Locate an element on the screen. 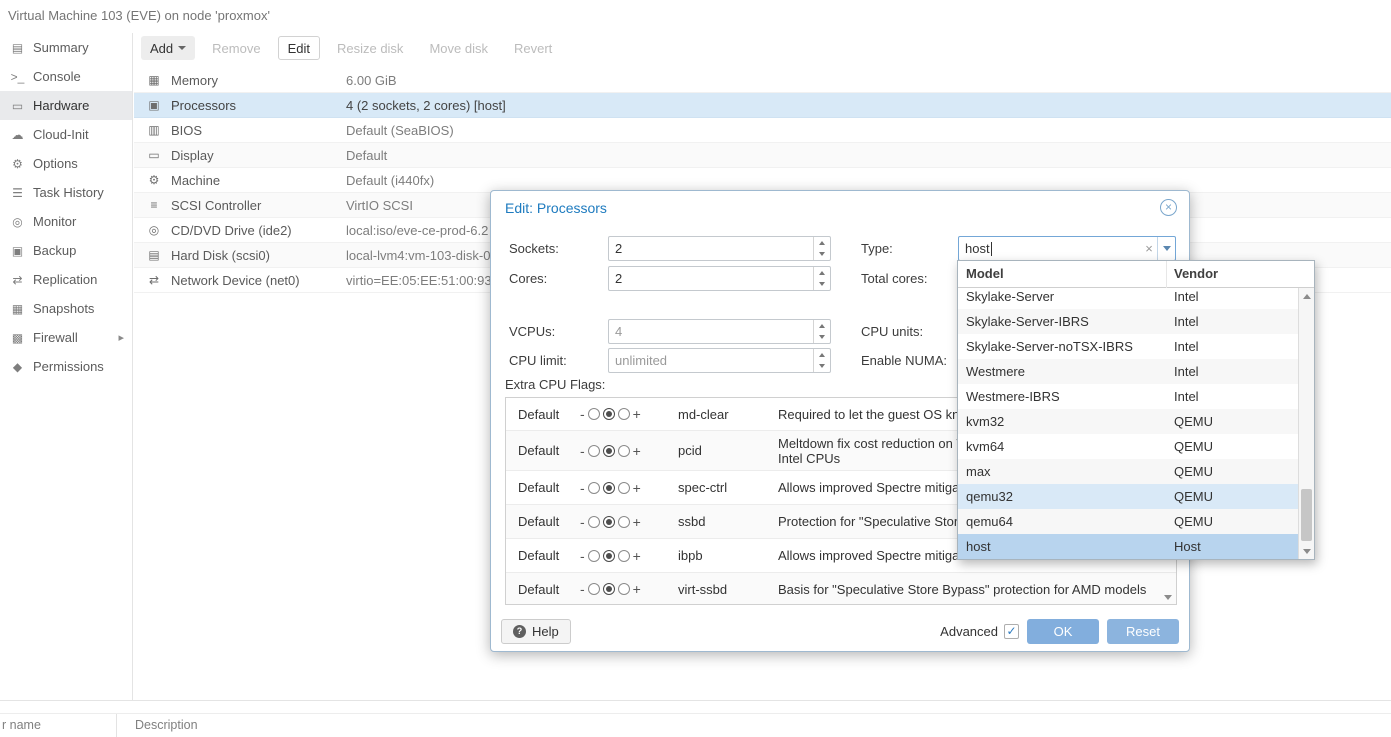  cores-field: 2 is located at coordinates (719, 278).